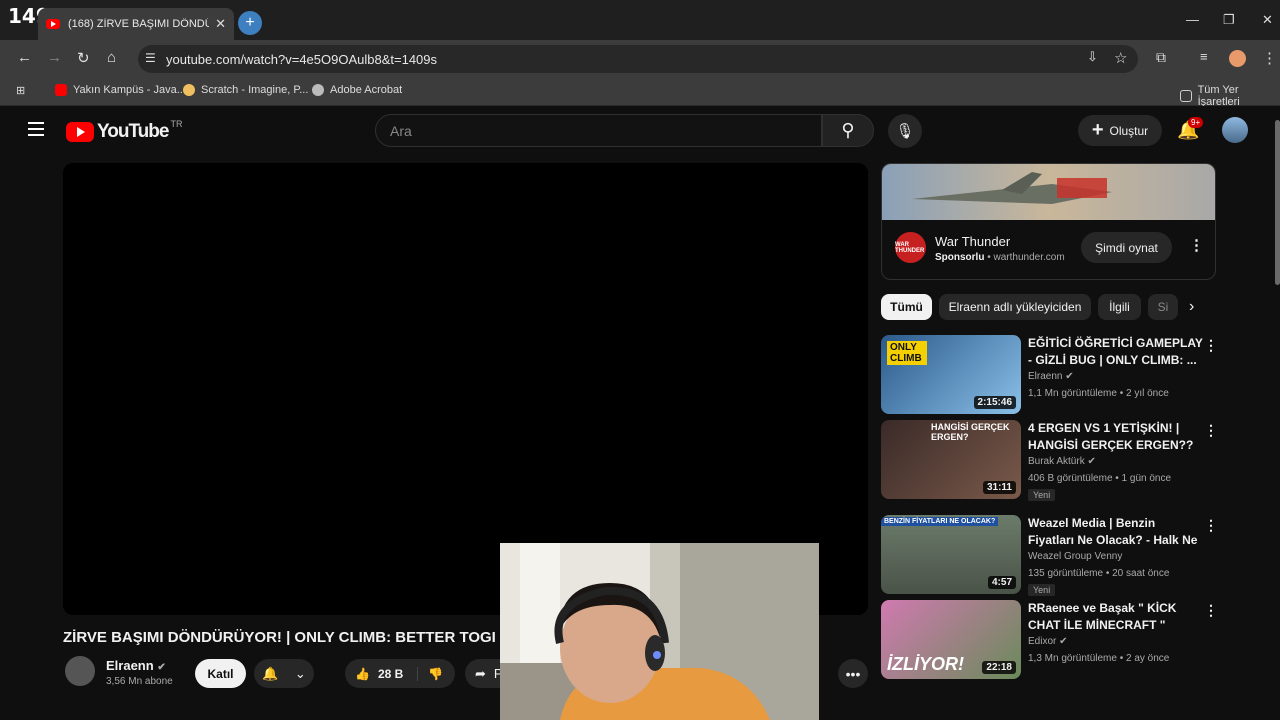 This screenshot has height=720, width=1280. What do you see at coordinates (250, 23) in the screenshot?
I see `new-tab-button: +` at bounding box center [250, 23].